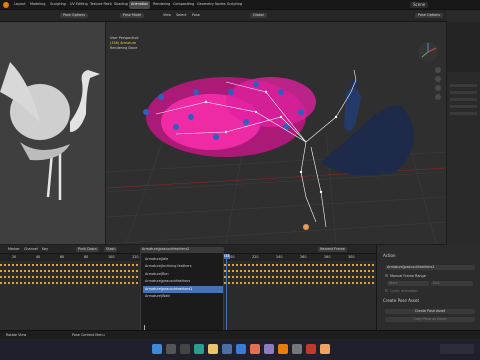 This screenshot has width=480, height=360. Describe the element at coordinates (269, 349) in the screenshot. I see `photos-icon` at that location.